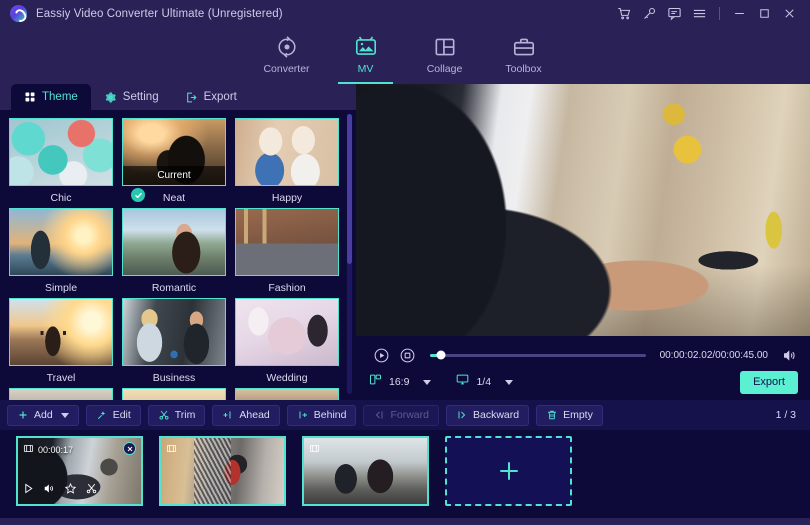  I want to click on nav-item-toolbox: Toolbox, so click(523, 55).